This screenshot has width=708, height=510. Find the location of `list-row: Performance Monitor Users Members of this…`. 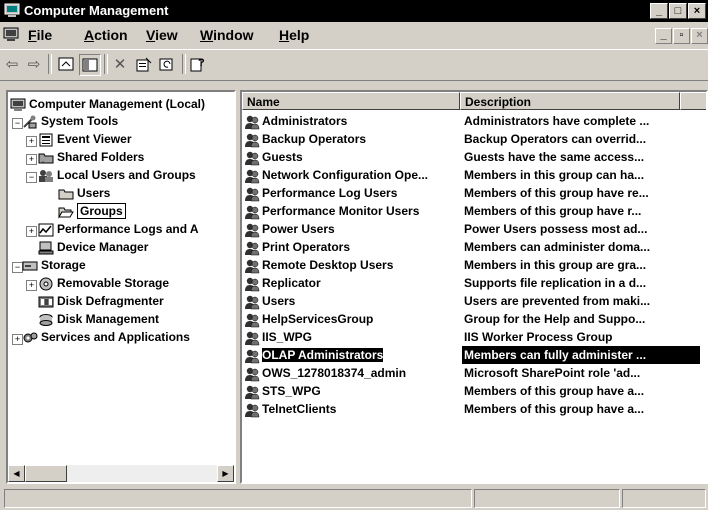

list-row: Performance Monitor Users Members of this… is located at coordinates (474, 211).